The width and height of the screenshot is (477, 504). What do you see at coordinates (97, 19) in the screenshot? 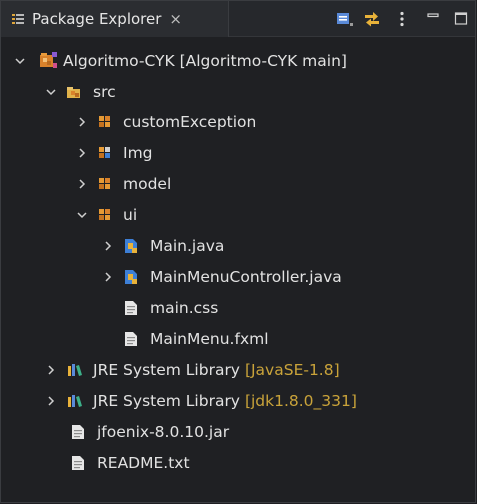
I see `view-title: Package Explorer` at bounding box center [97, 19].